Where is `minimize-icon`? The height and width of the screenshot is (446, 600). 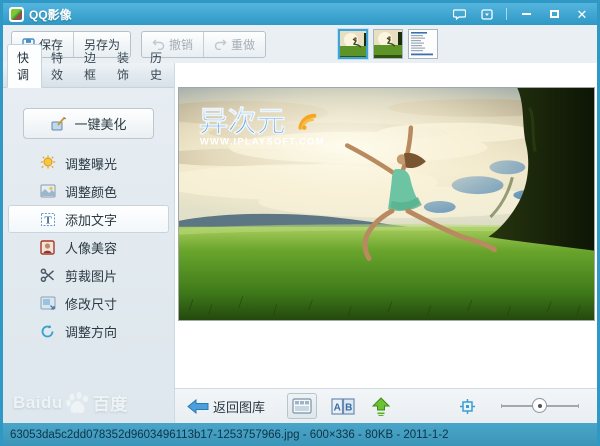 minimize-icon is located at coordinates (526, 14).